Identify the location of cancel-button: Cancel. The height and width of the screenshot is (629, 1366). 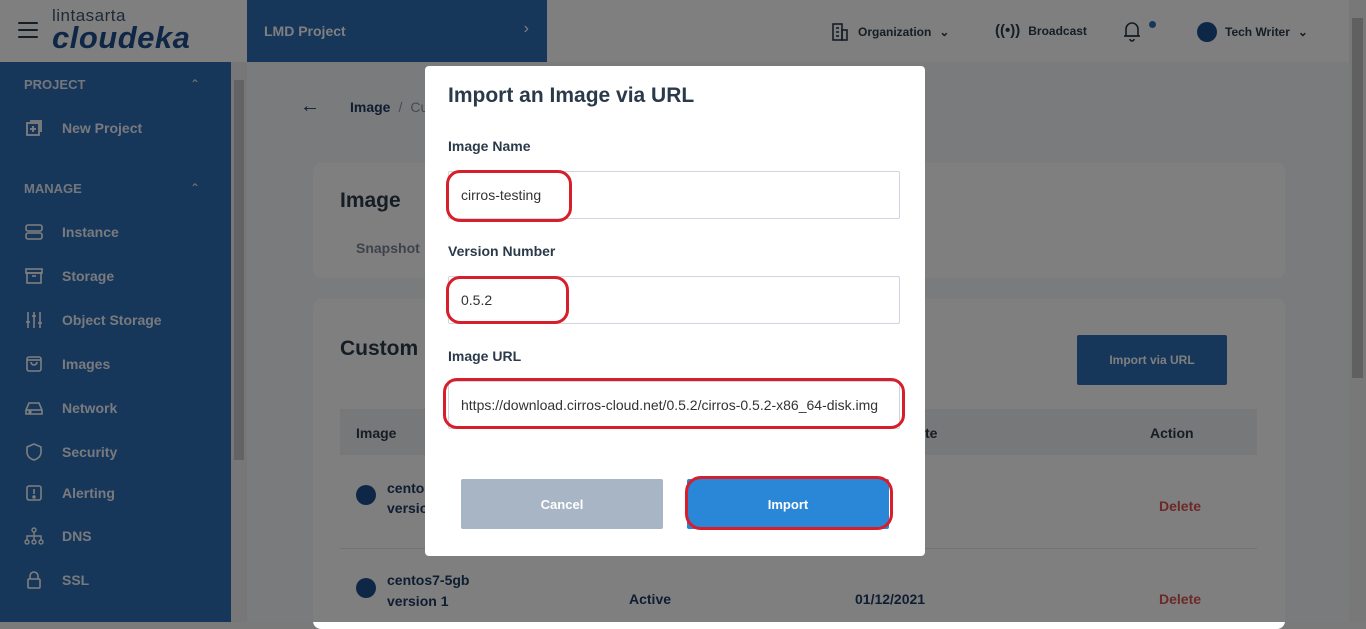
(562, 504).